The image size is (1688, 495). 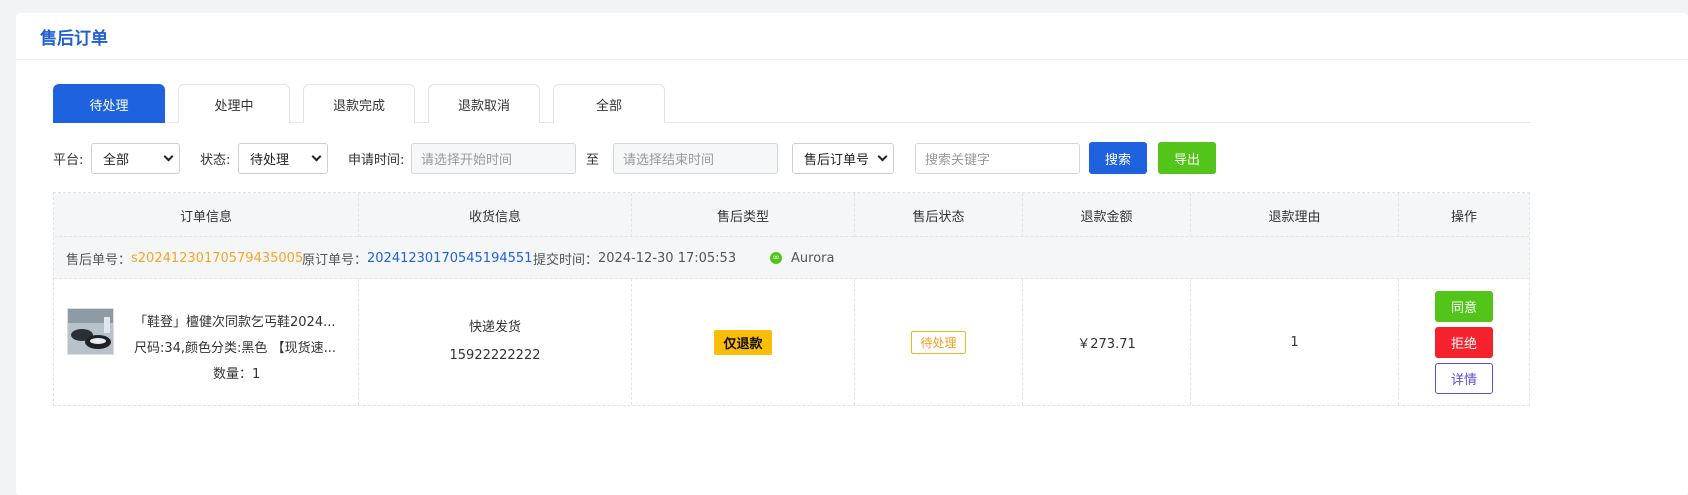 I want to click on col-receive-info: 收货信息, so click(x=495, y=215).